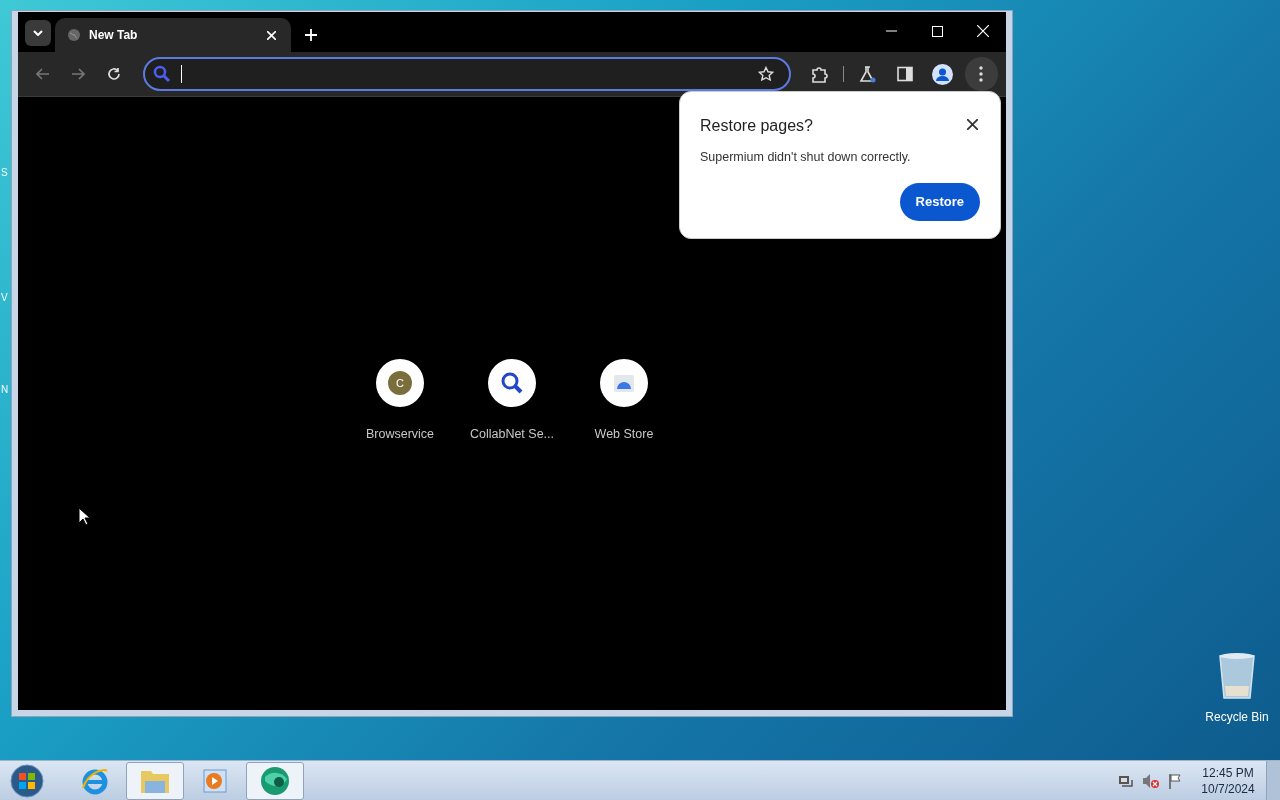 This screenshot has height=800, width=1280. I want to click on puzzle-icon, so click(819, 74).